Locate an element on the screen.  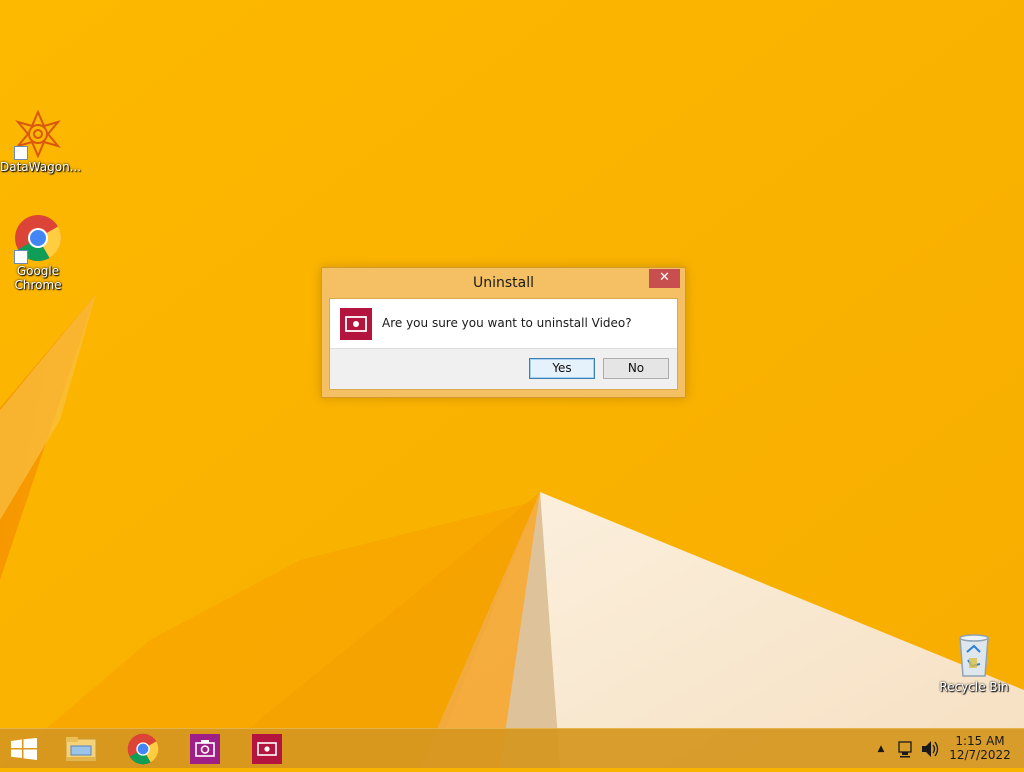
clock-time: 1:15 AM is located at coordinates (980, 741).